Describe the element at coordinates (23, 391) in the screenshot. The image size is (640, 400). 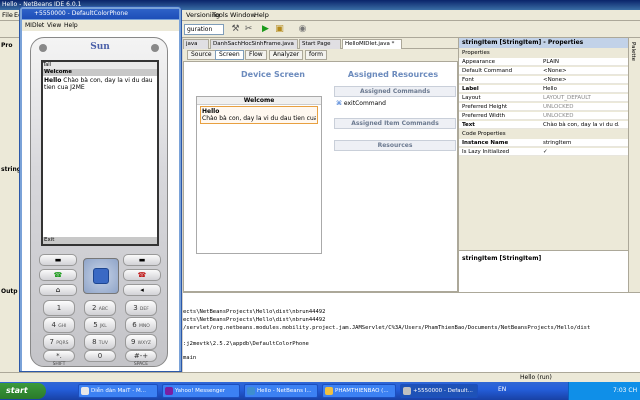
I see `start-button: start` at that location.